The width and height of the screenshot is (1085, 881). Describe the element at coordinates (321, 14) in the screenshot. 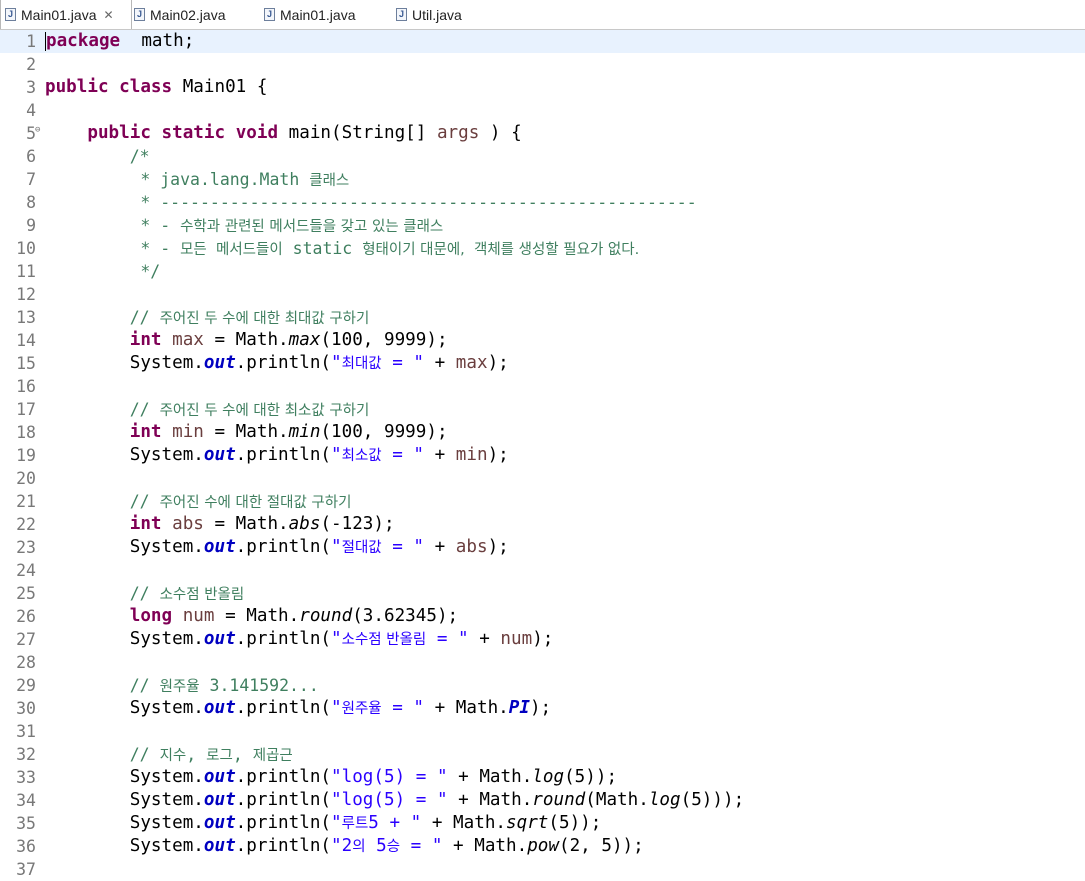

I see `tab-main01-java-2: J Main01.java` at that location.